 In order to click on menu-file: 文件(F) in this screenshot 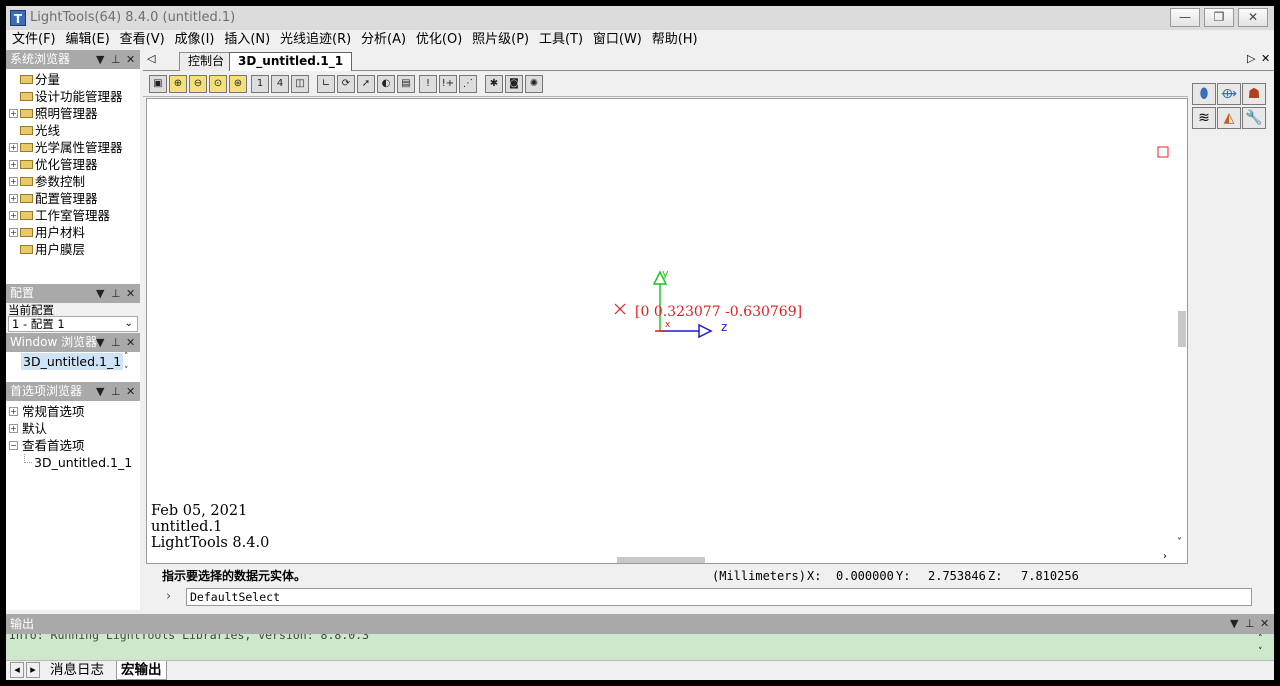, I will do `click(34, 39)`.